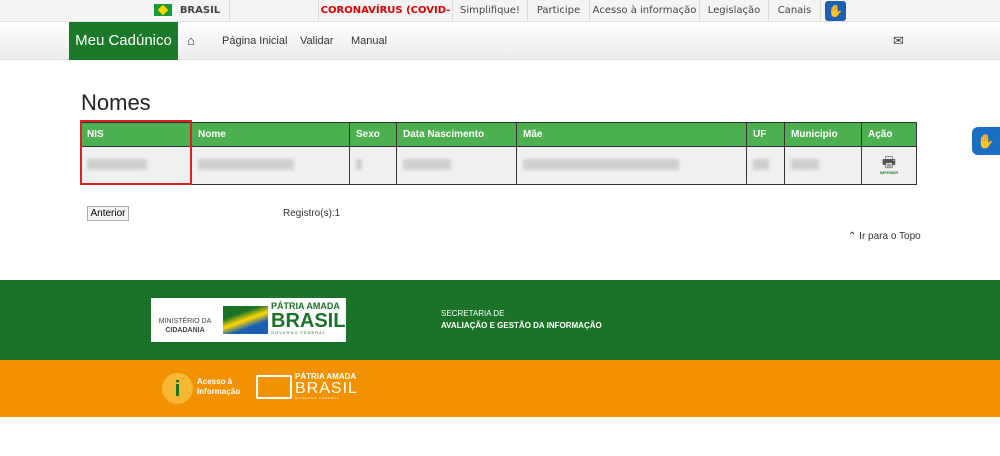 Image resolution: width=1000 pixels, height=456 pixels. Describe the element at coordinates (191, 41) in the screenshot. I see `home-icon: ⌂` at that location.